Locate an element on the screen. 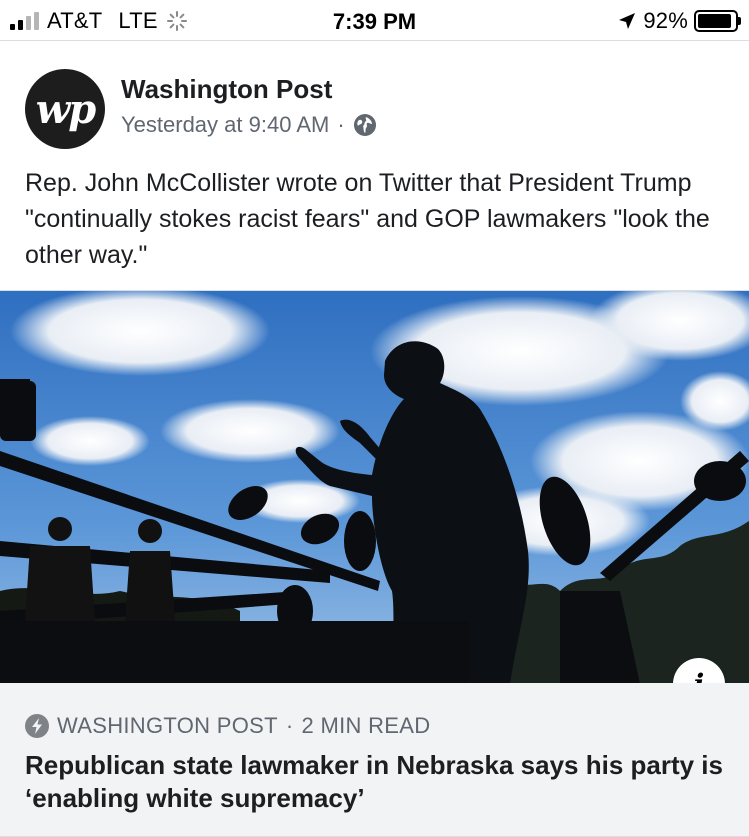 This screenshot has height=837, width=749. globe-icon is located at coordinates (364, 125).